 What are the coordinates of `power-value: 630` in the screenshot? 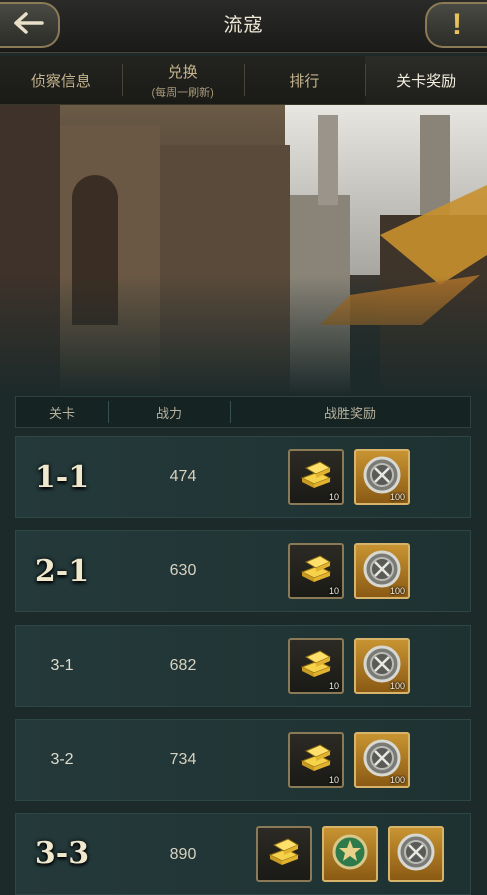 It's located at (183, 570).